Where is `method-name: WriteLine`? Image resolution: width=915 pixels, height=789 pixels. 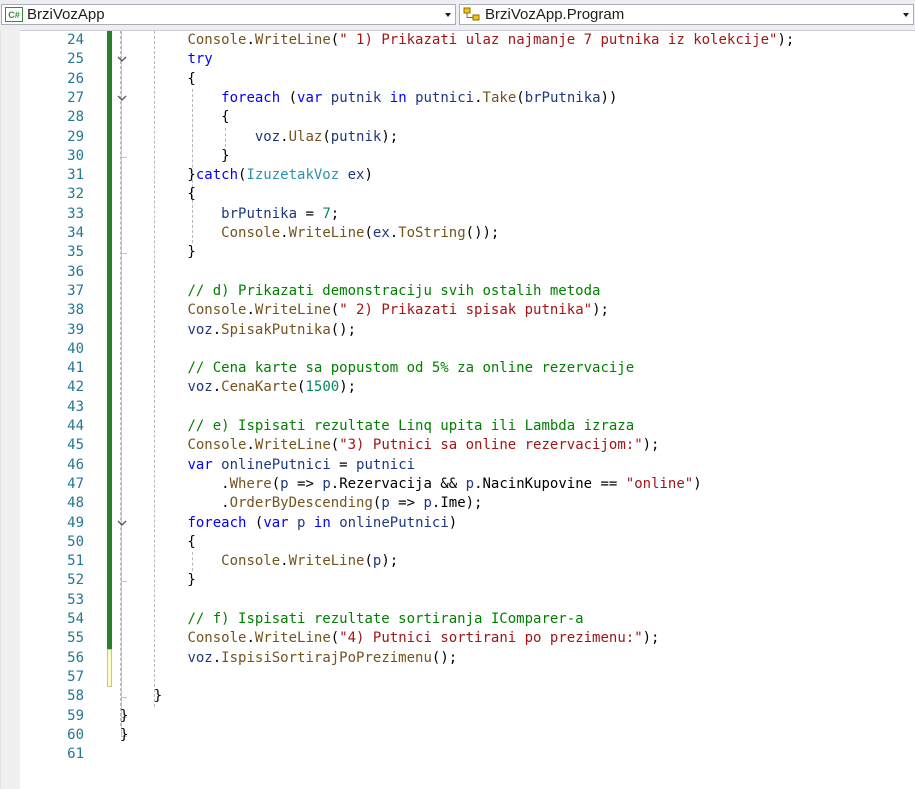
method-name: WriteLine is located at coordinates (292, 310).